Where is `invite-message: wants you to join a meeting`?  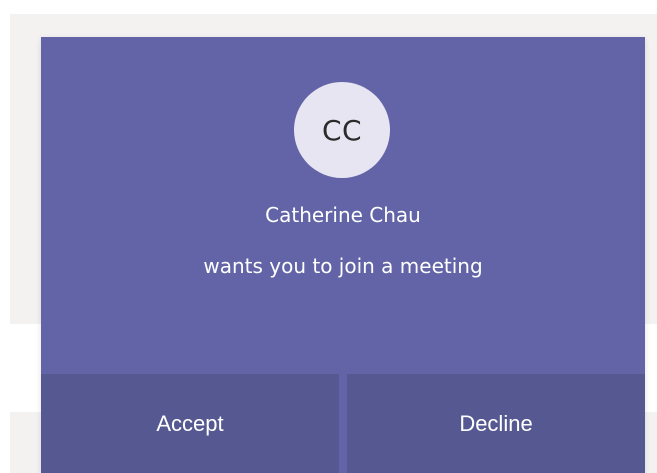 invite-message: wants you to join a meeting is located at coordinates (343, 266).